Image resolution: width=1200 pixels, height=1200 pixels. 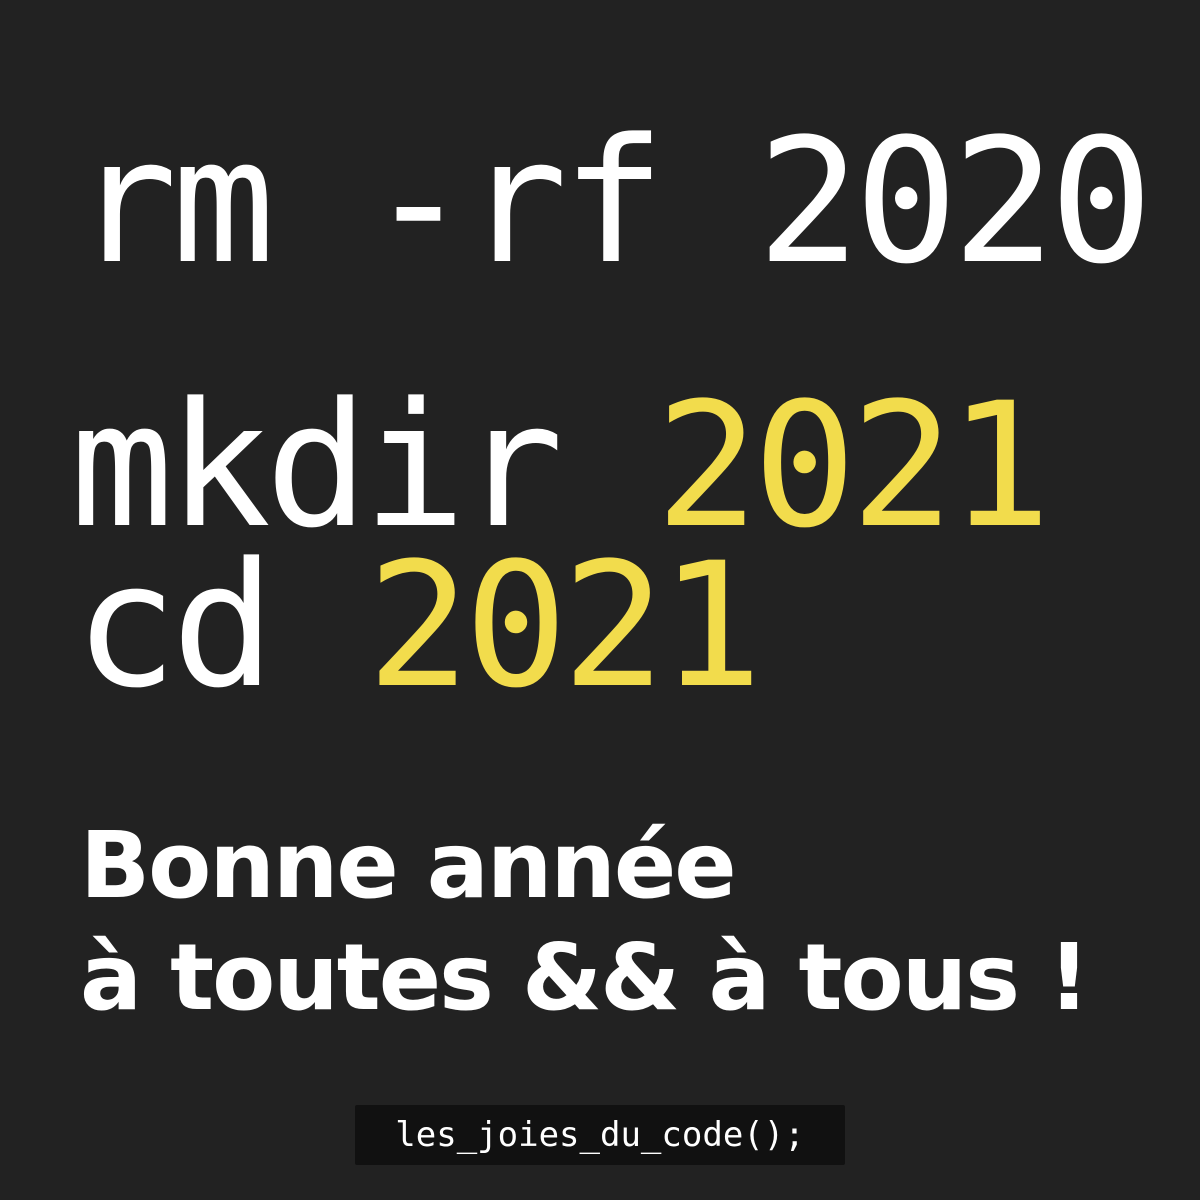 I want to click on command-rm-line: rm -rf 2020, so click(x=613, y=202).